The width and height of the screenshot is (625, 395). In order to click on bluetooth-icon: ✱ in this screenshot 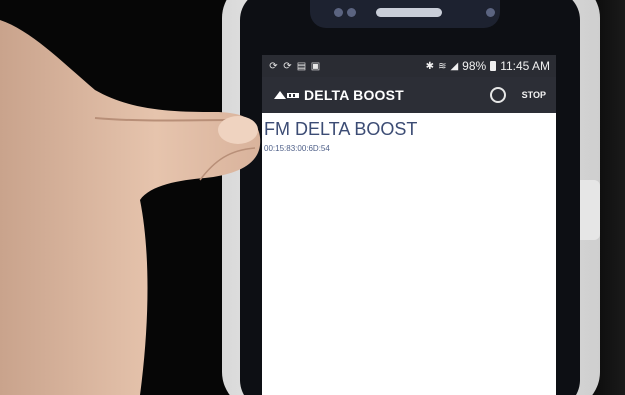, I will do `click(430, 66)`.